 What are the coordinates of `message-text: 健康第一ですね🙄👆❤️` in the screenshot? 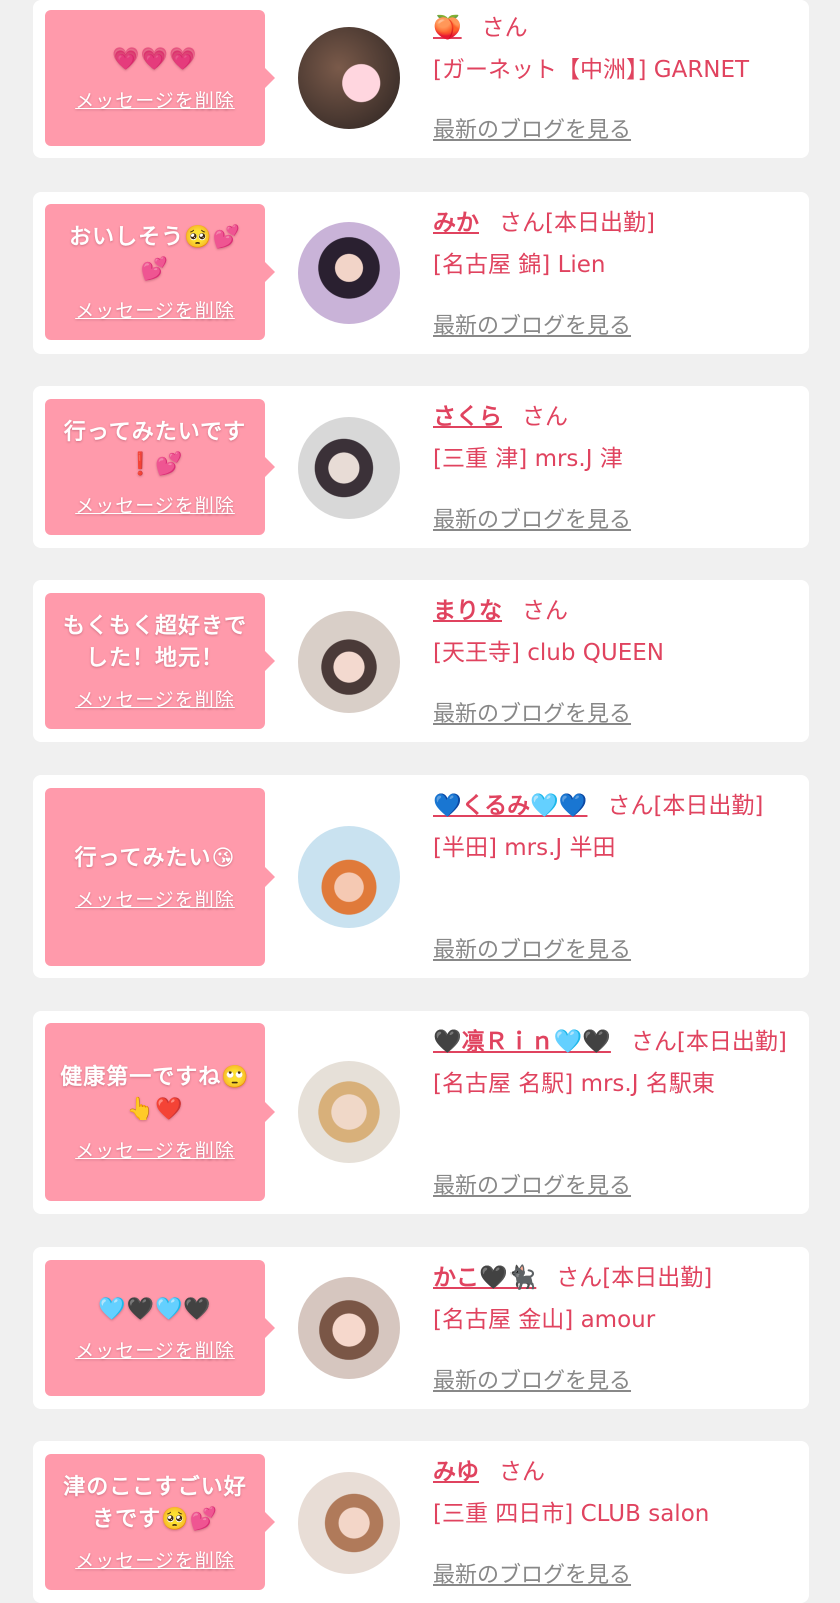 It's located at (155, 1093).